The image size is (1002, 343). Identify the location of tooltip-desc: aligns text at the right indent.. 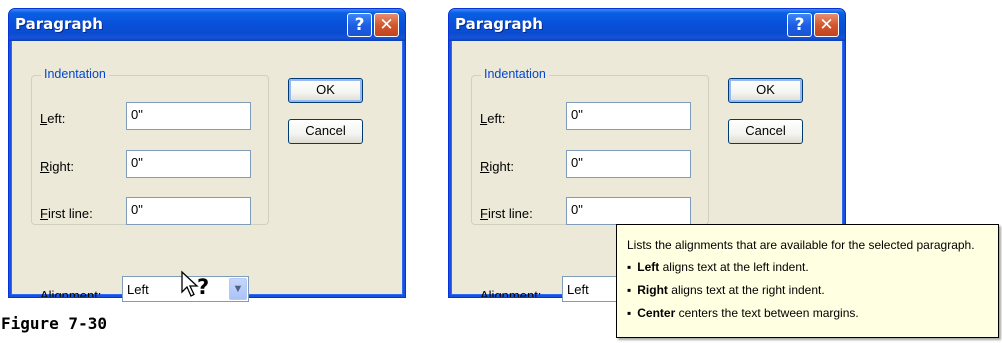
(748, 290).